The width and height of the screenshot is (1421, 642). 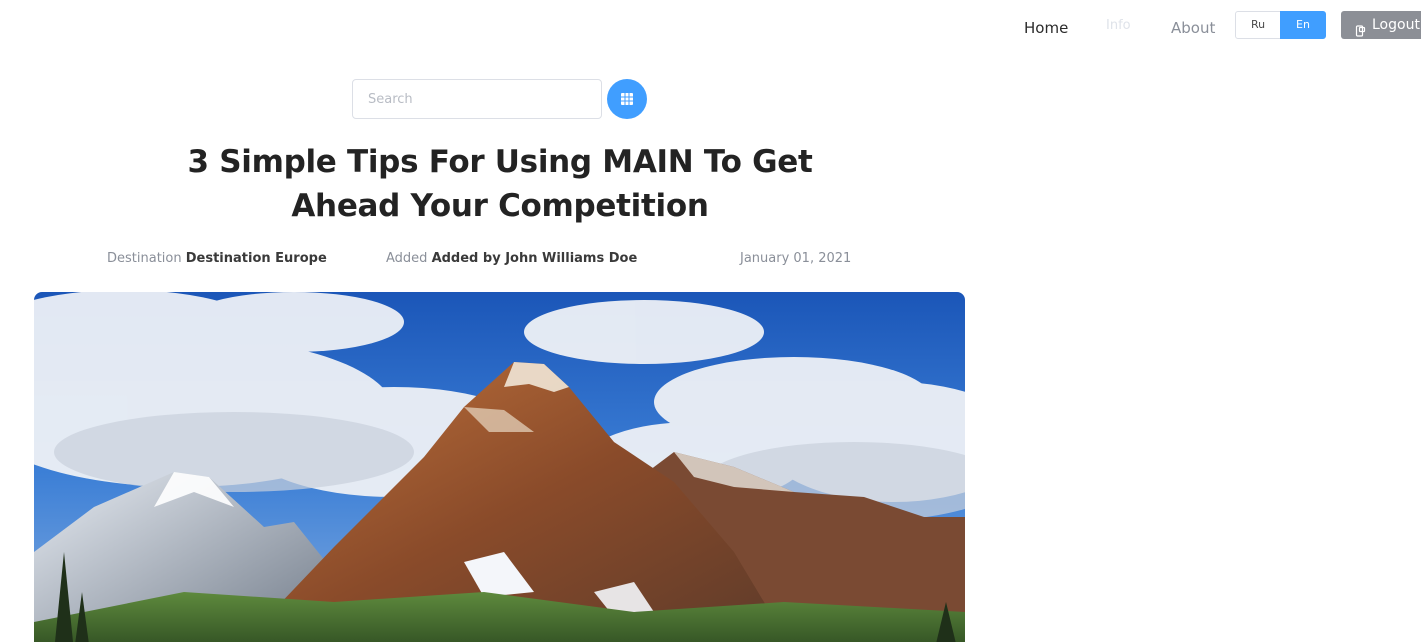 I want to click on added-label: Added, so click(x=407, y=258).